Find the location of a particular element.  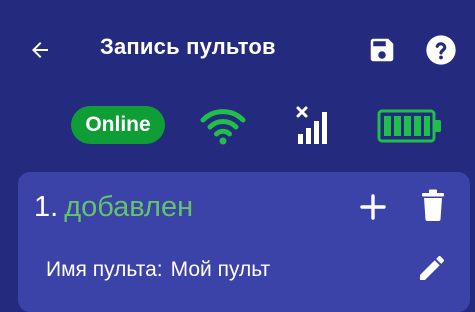

plus-icon is located at coordinates (373, 207).